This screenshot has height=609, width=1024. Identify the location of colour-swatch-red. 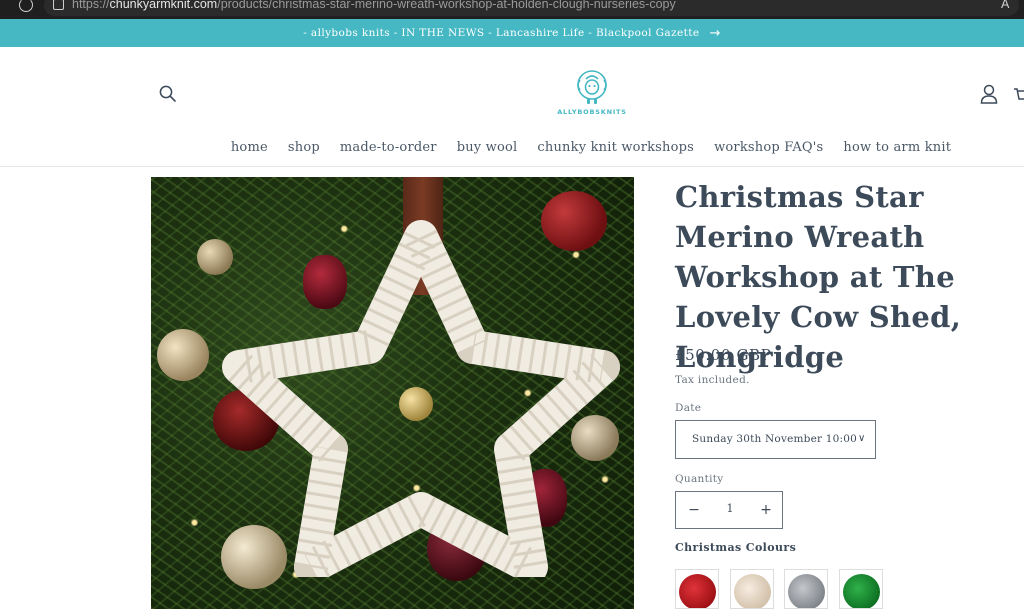
(697, 589).